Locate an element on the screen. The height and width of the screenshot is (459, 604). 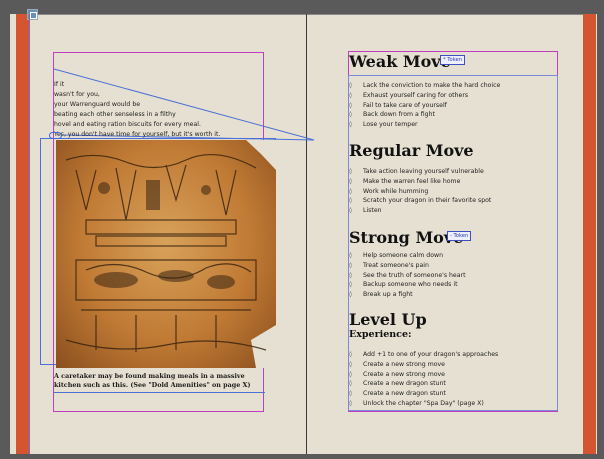
list-item: ◊ Make the warren feel like home is located at coordinates (420, 182).